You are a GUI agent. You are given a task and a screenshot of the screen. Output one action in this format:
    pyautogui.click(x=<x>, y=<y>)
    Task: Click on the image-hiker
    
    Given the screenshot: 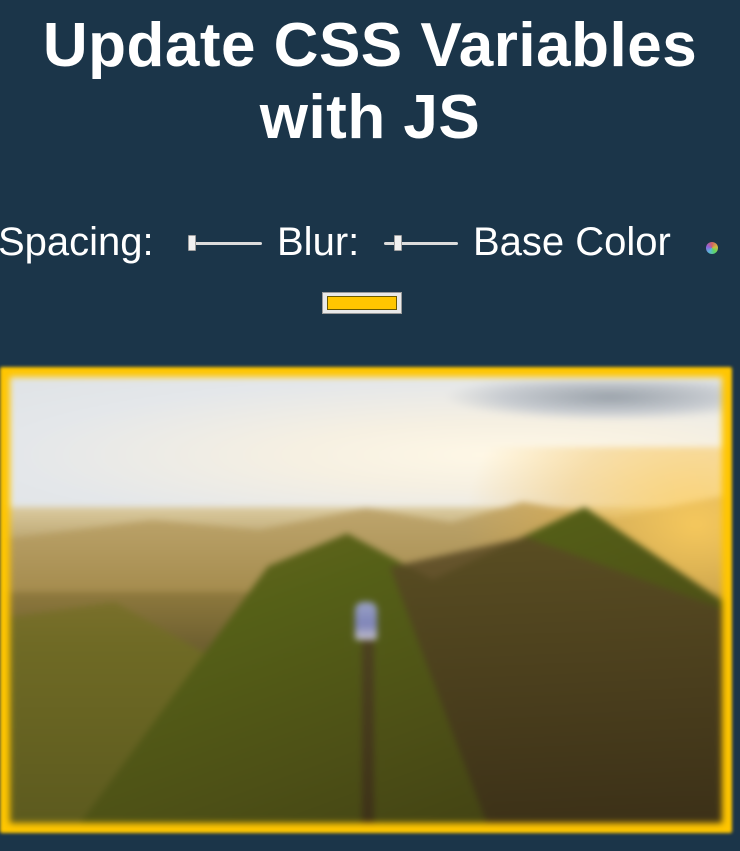 What is the action you would take?
    pyautogui.click(x=366, y=621)
    